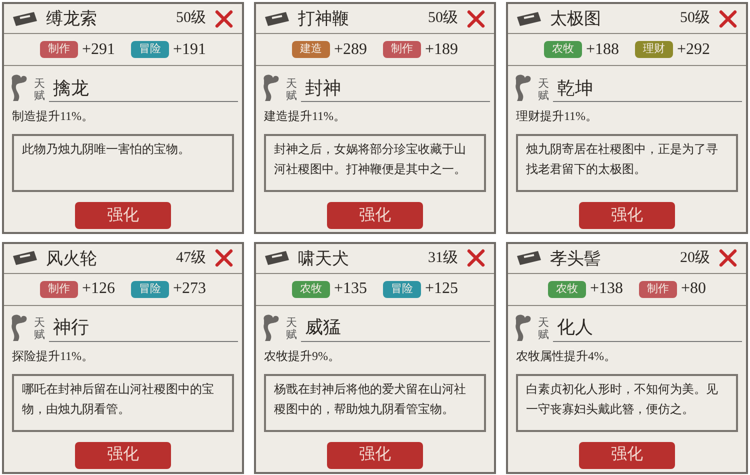  What do you see at coordinates (693, 289) in the screenshot?
I see `attribute-value: +80` at bounding box center [693, 289].